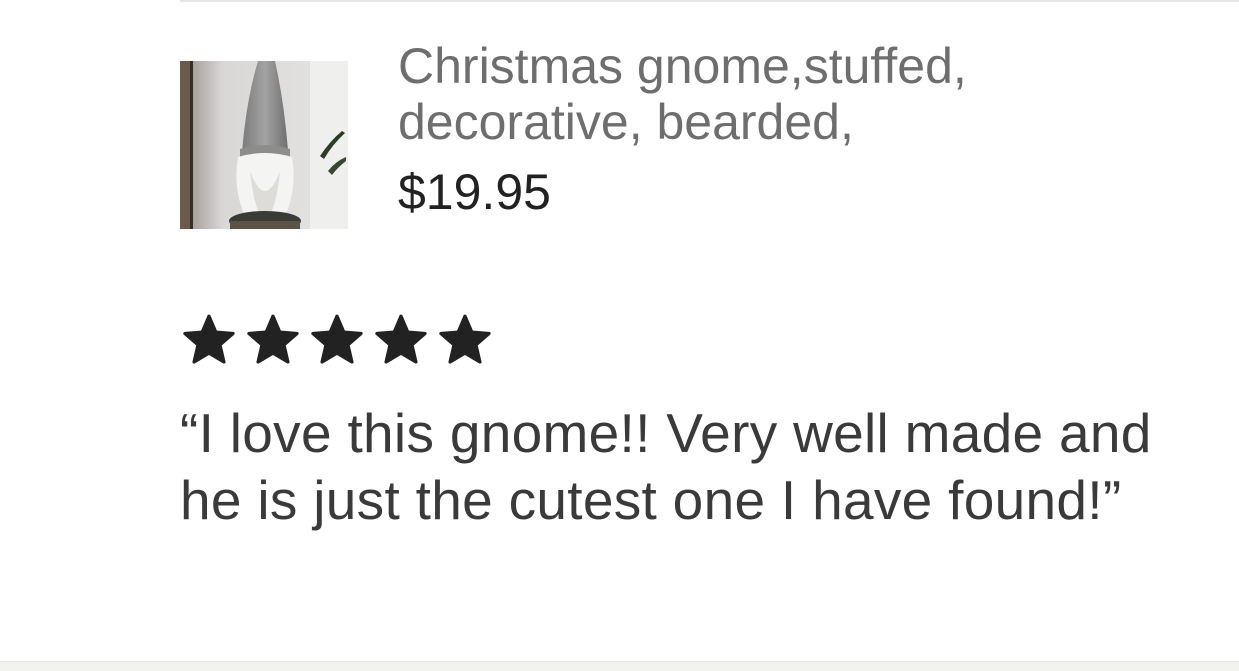 Image resolution: width=1239 pixels, height=671 pixels. I want to click on top-divider, so click(709, 1).